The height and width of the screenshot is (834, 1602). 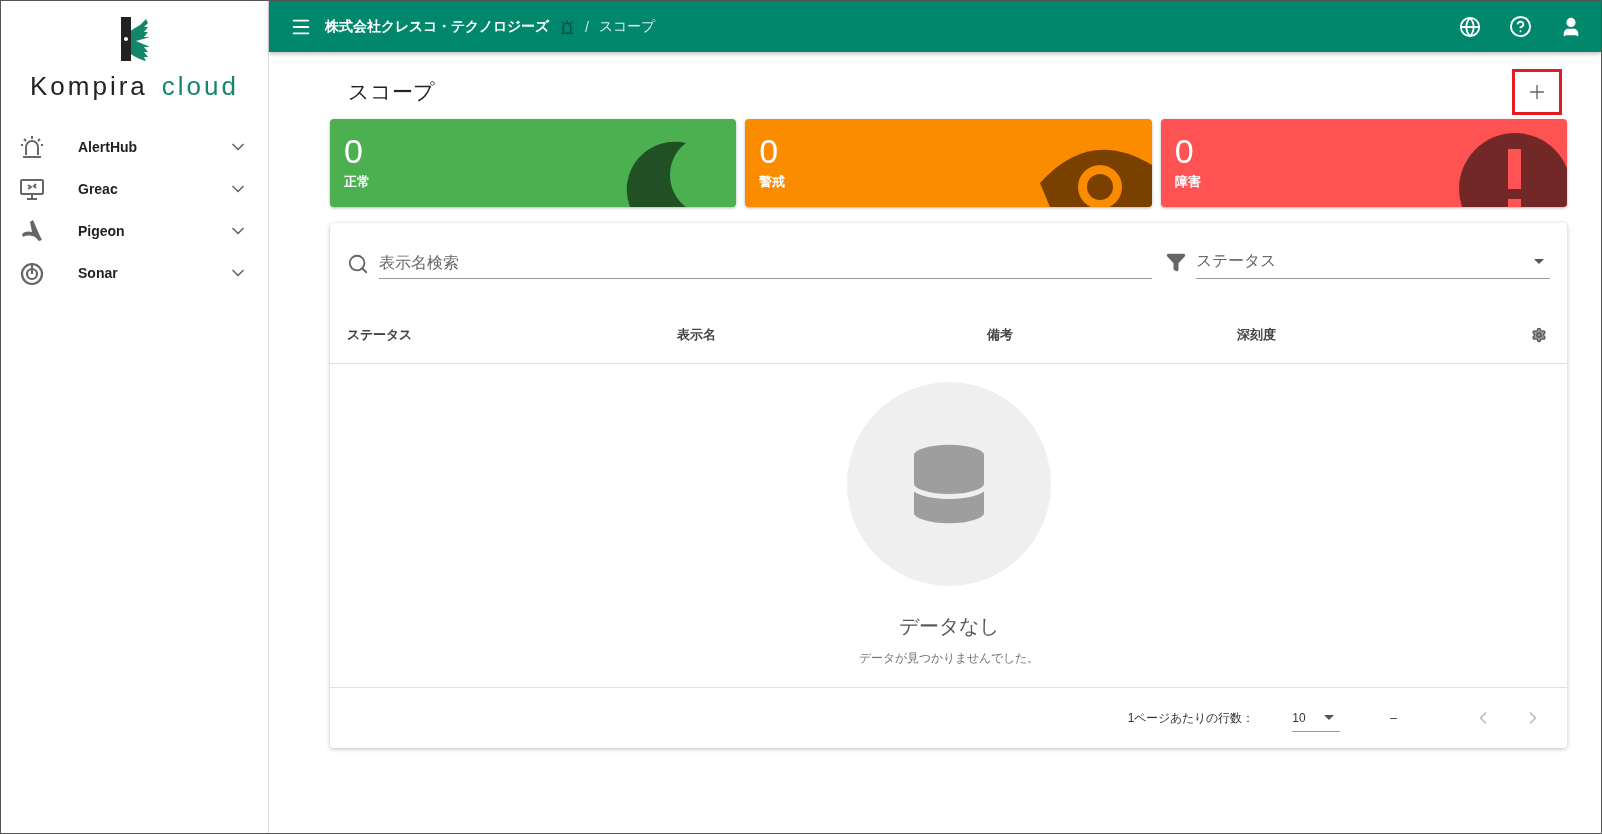 What do you see at coordinates (134, 147) in the screenshot?
I see `sidebar-item: AlertHub` at bounding box center [134, 147].